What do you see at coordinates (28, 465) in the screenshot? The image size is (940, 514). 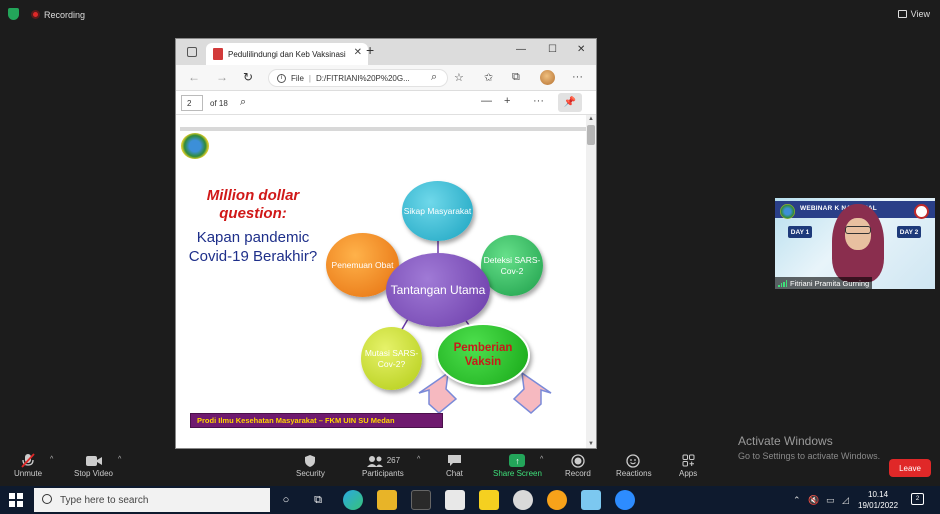 I see `unmute-button: Unmute` at bounding box center [28, 465].